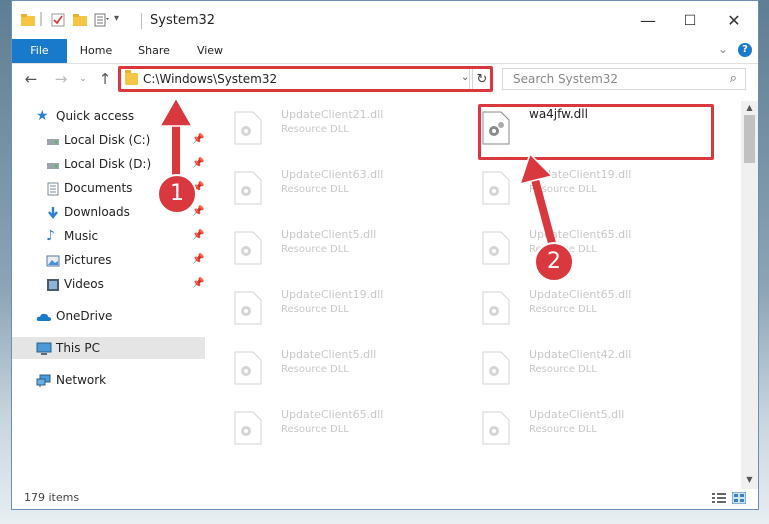  Describe the element at coordinates (84, 284) in the screenshot. I see `nav-label: Videos` at that location.